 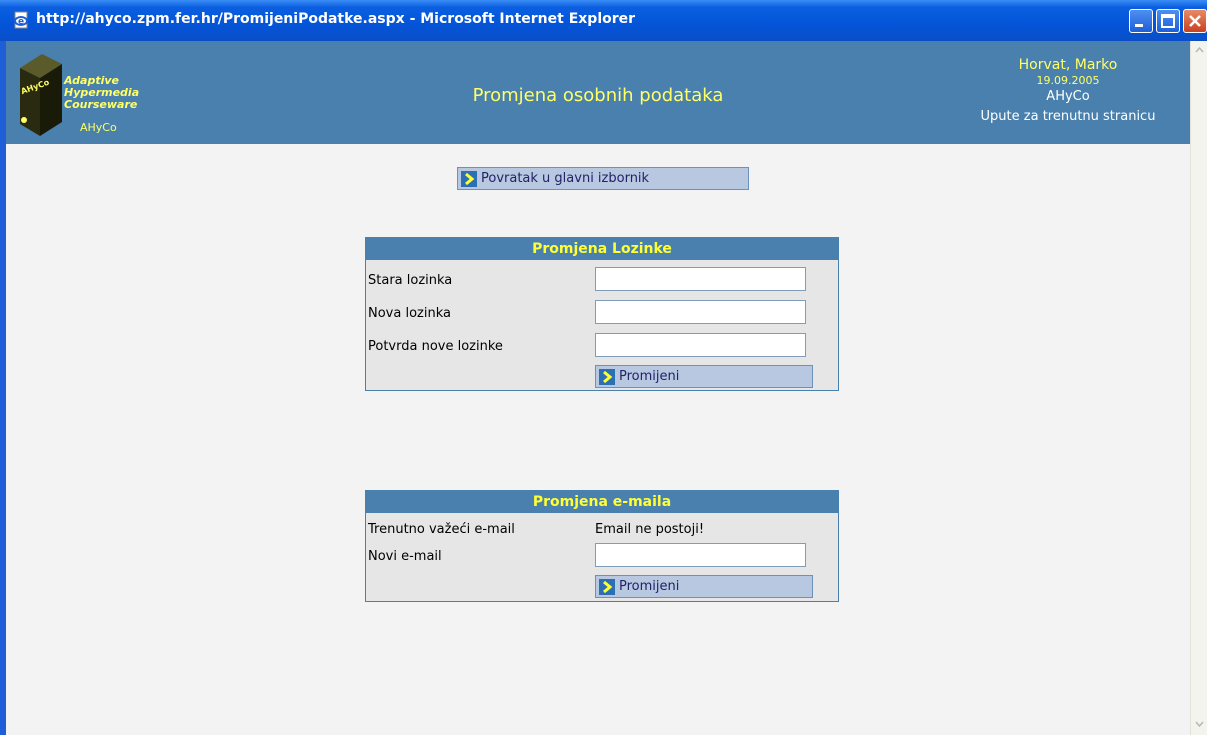 I want to click on scroll-up-icon, so click(x=1199, y=50).